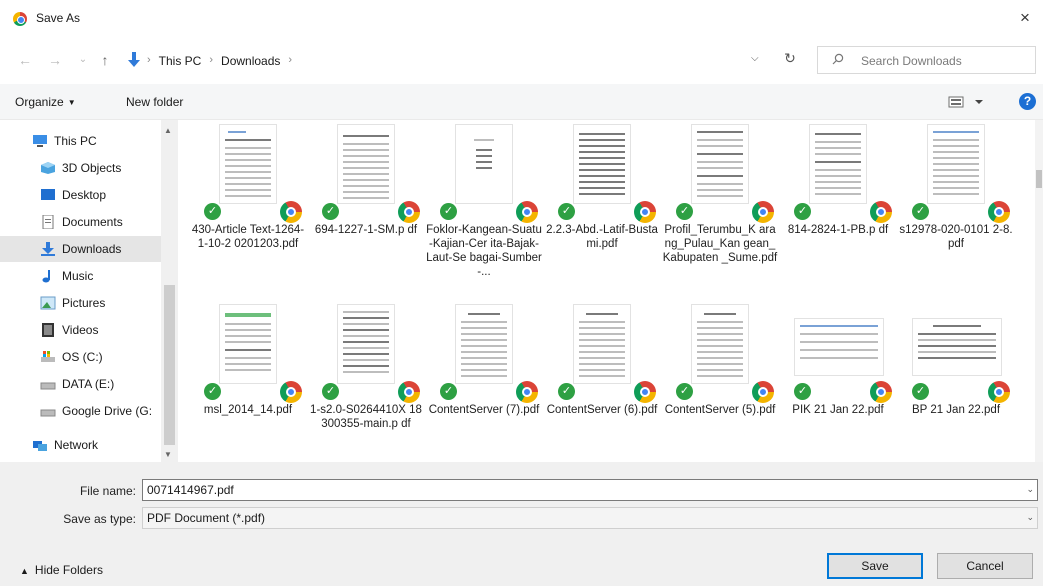 The image size is (1043, 586). What do you see at coordinates (100, 330) in the screenshot?
I see `sidebar-item-videos: Videos` at bounding box center [100, 330].